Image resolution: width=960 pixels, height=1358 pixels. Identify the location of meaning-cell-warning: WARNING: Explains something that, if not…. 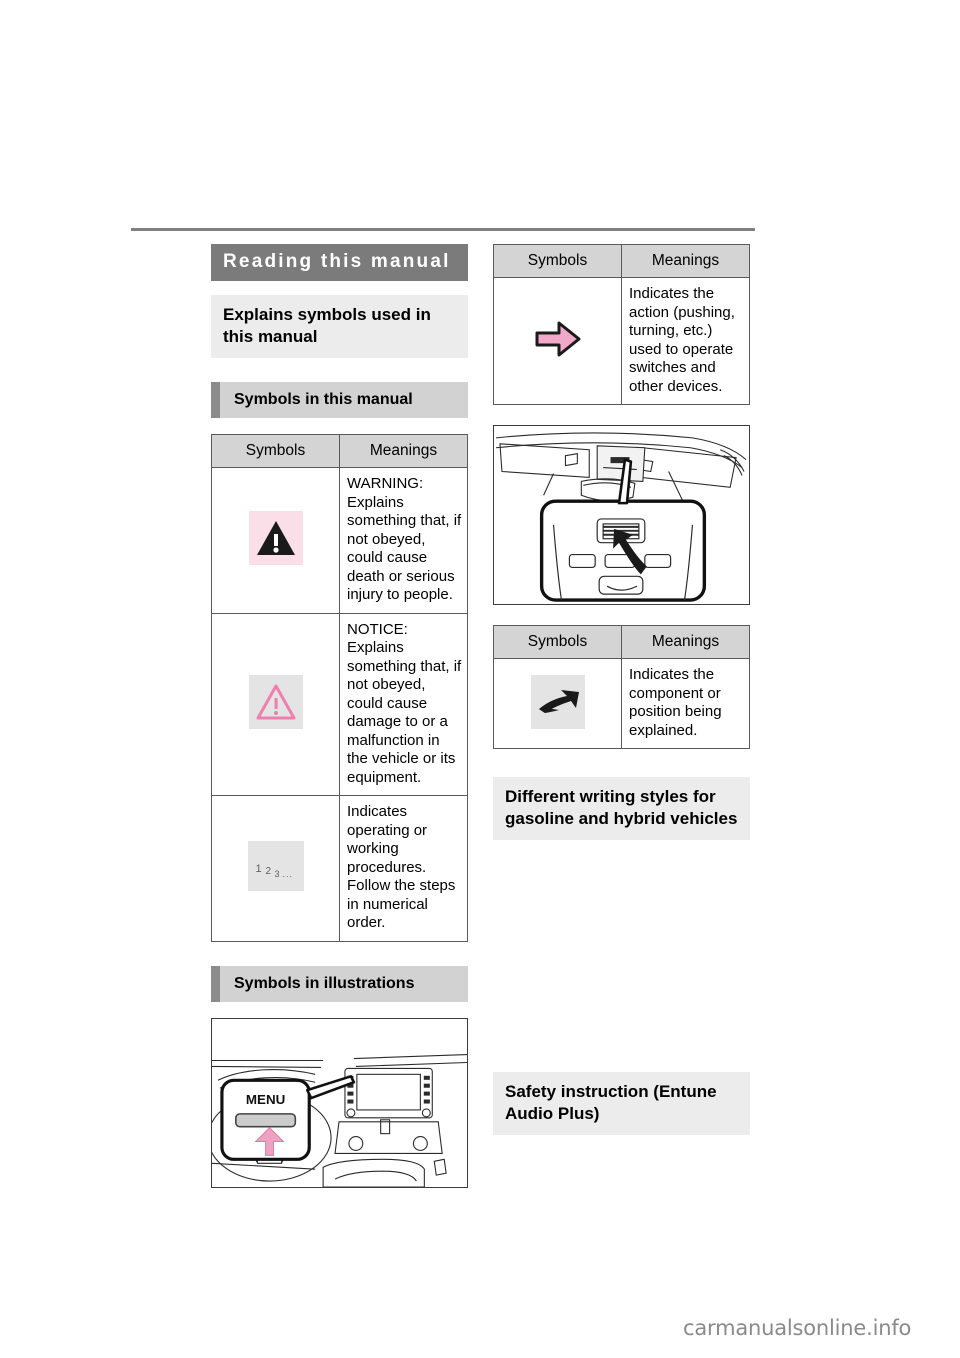
(403, 540).